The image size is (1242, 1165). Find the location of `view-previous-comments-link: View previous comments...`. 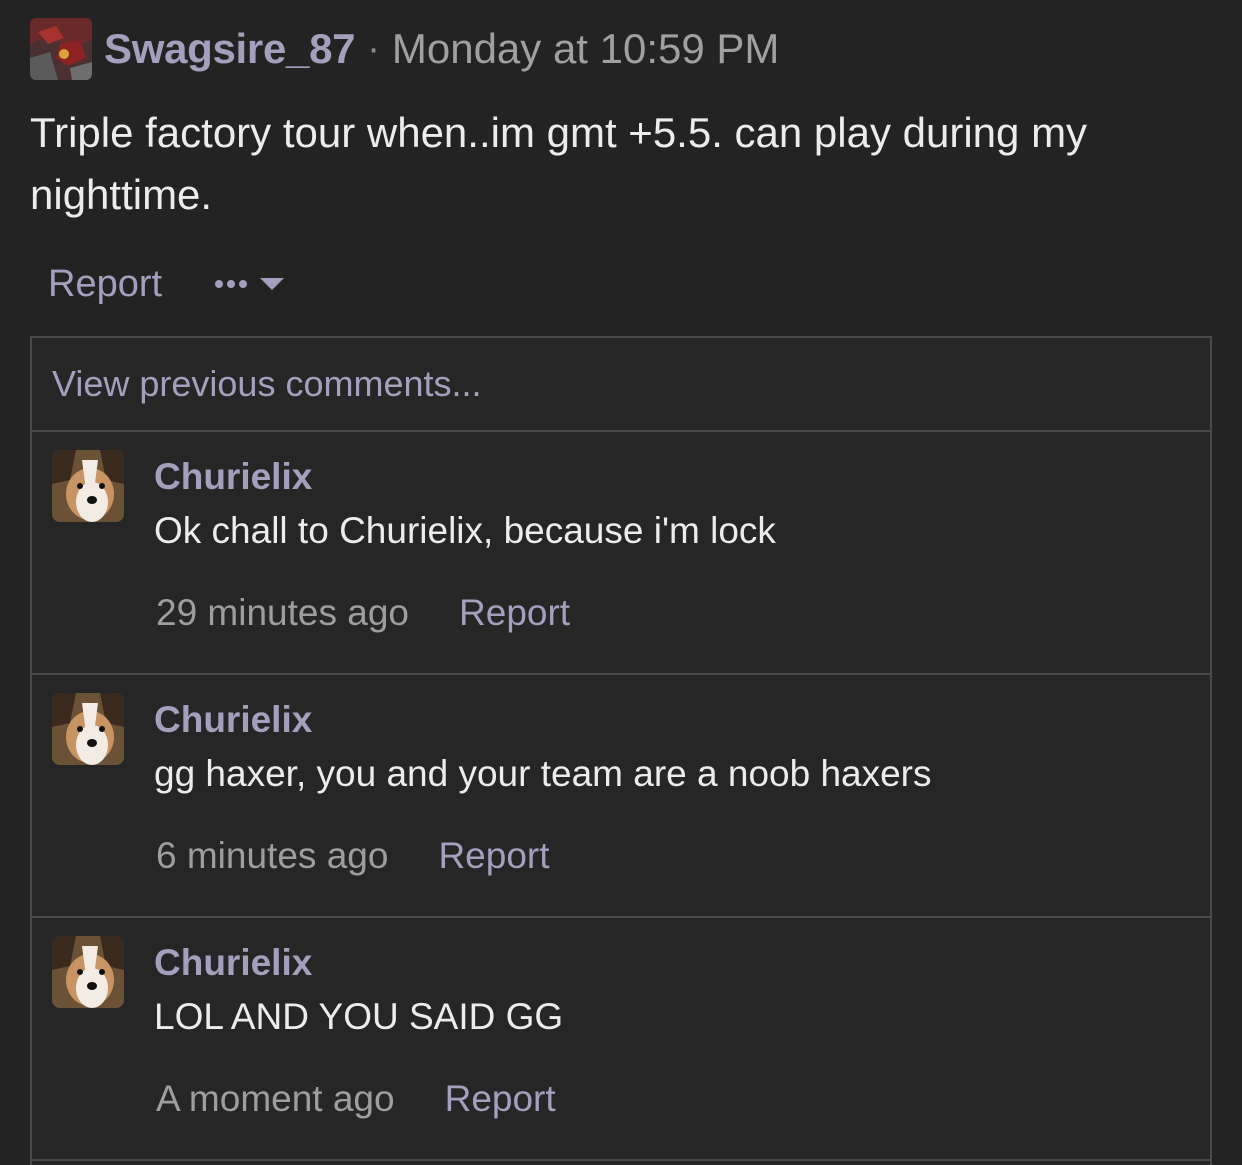

view-previous-comments-link: View previous comments... is located at coordinates (621, 385).